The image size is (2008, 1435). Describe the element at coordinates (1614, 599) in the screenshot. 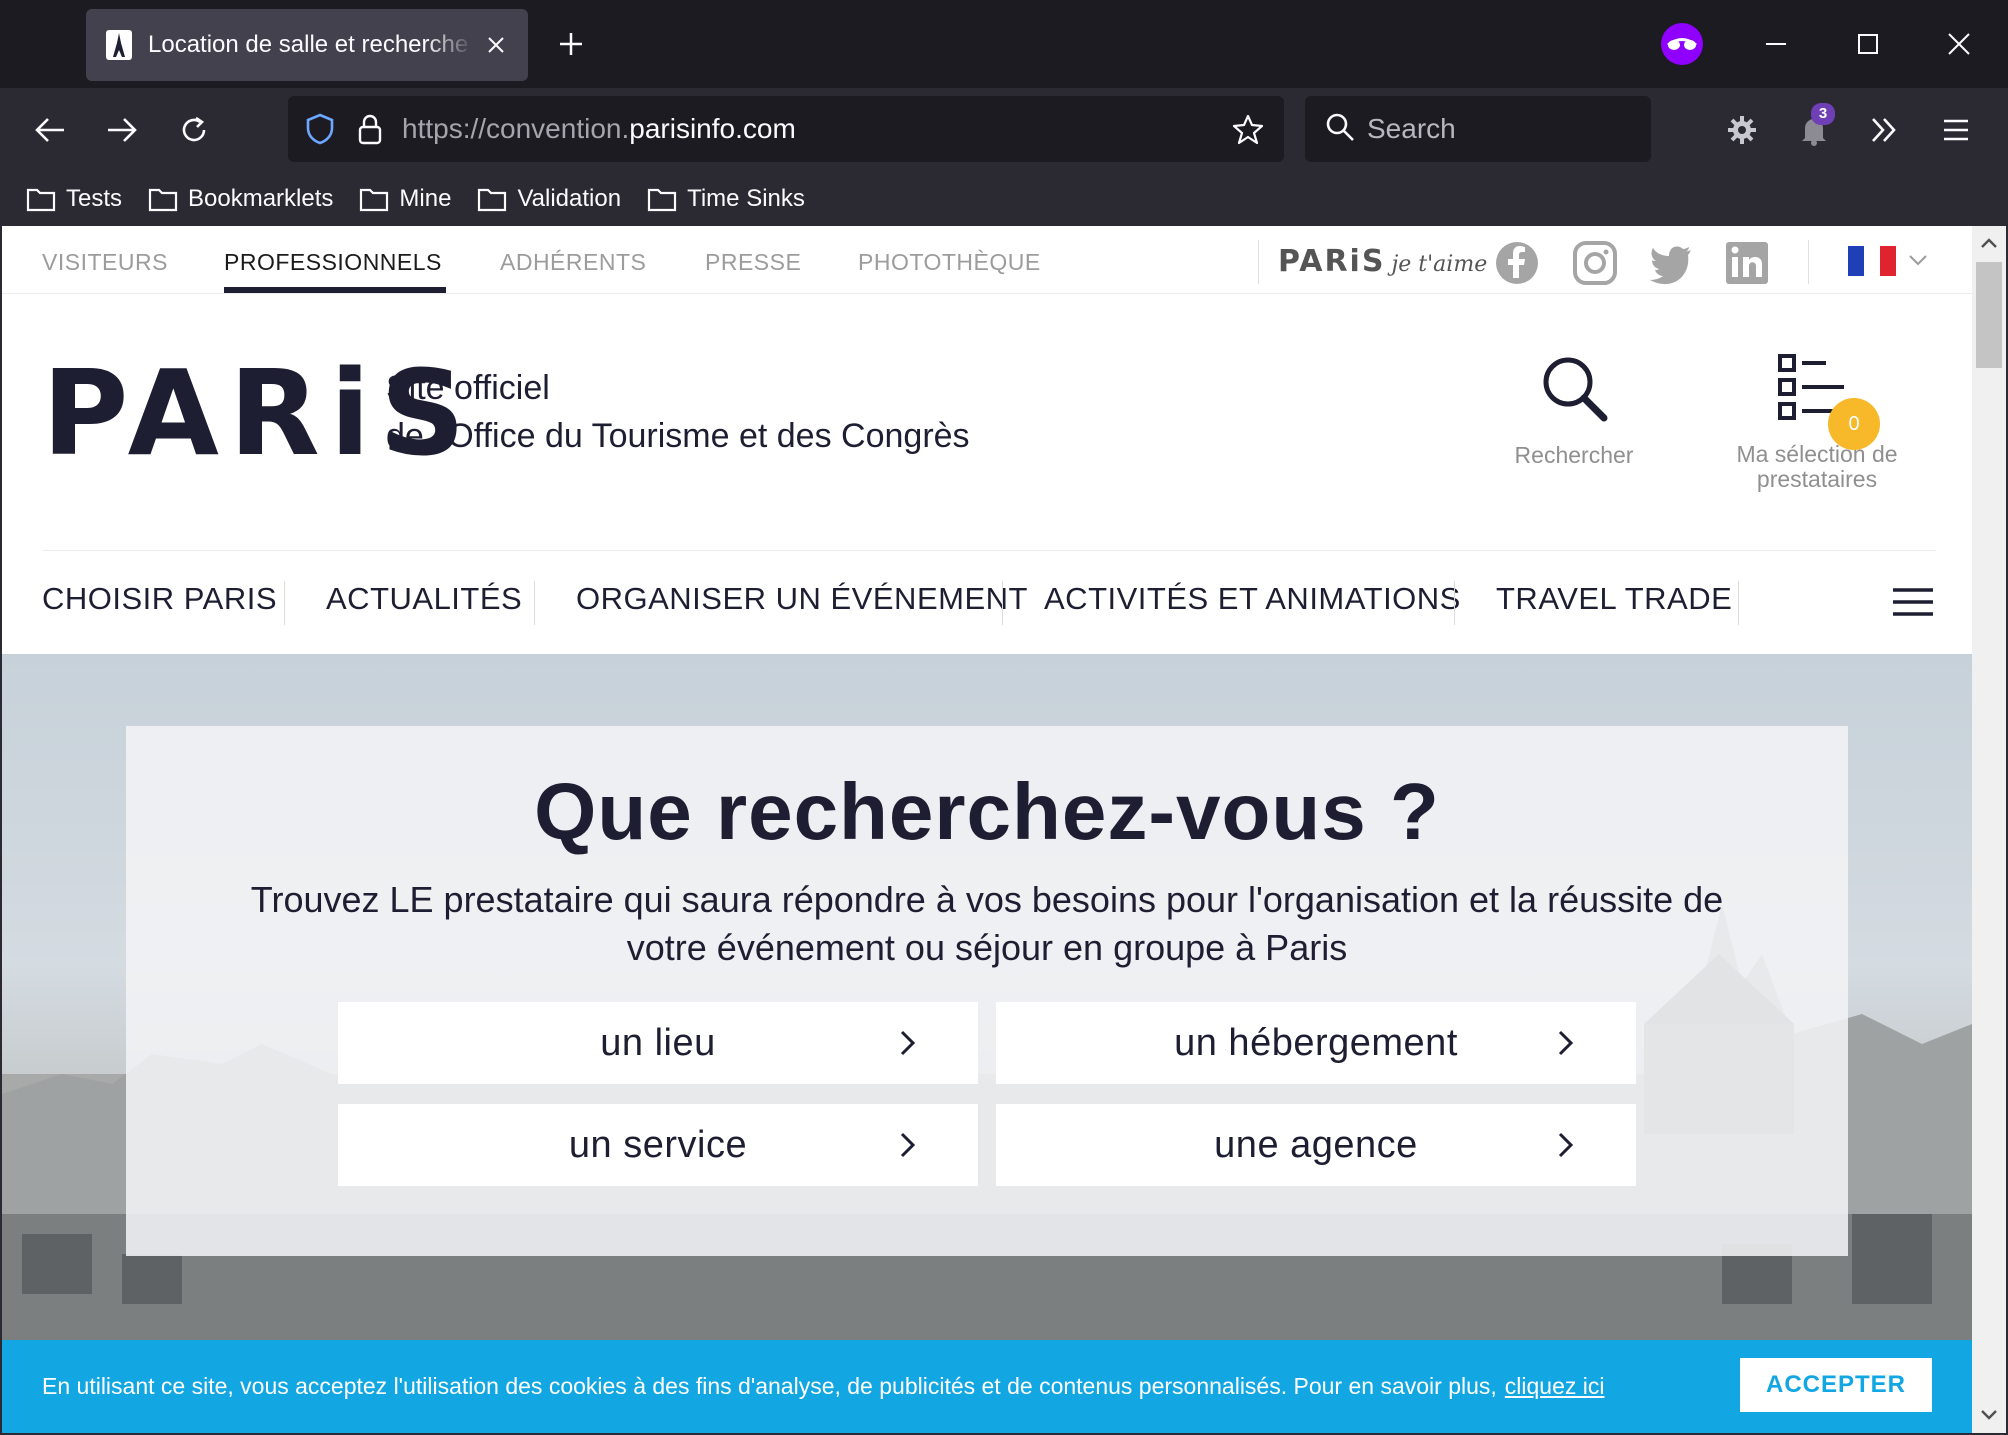

I see `mainnav-travel-trade: TRAVEL TRADE` at that location.